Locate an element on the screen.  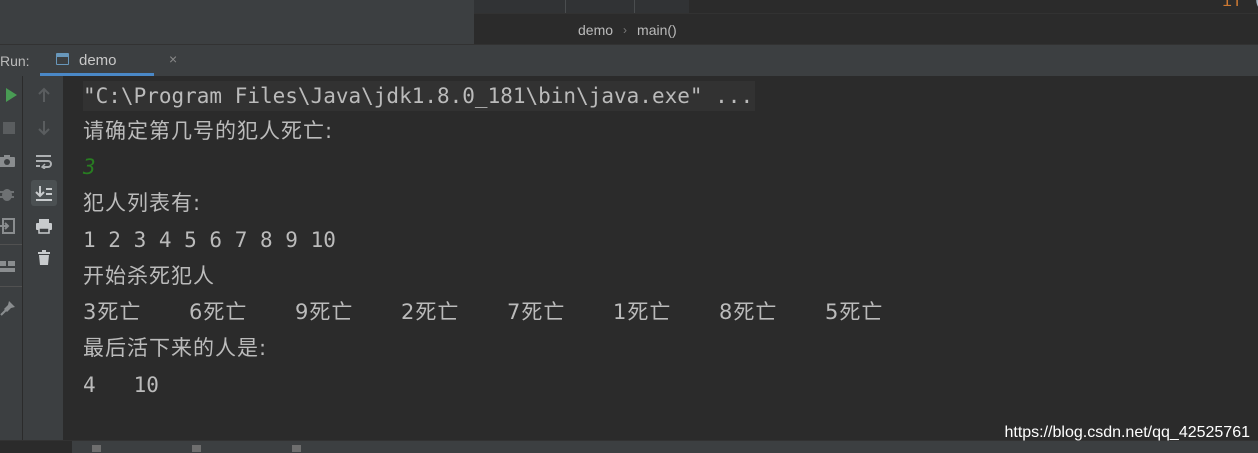
breadcrumb-item-demo: demo is located at coordinates (595, 30).